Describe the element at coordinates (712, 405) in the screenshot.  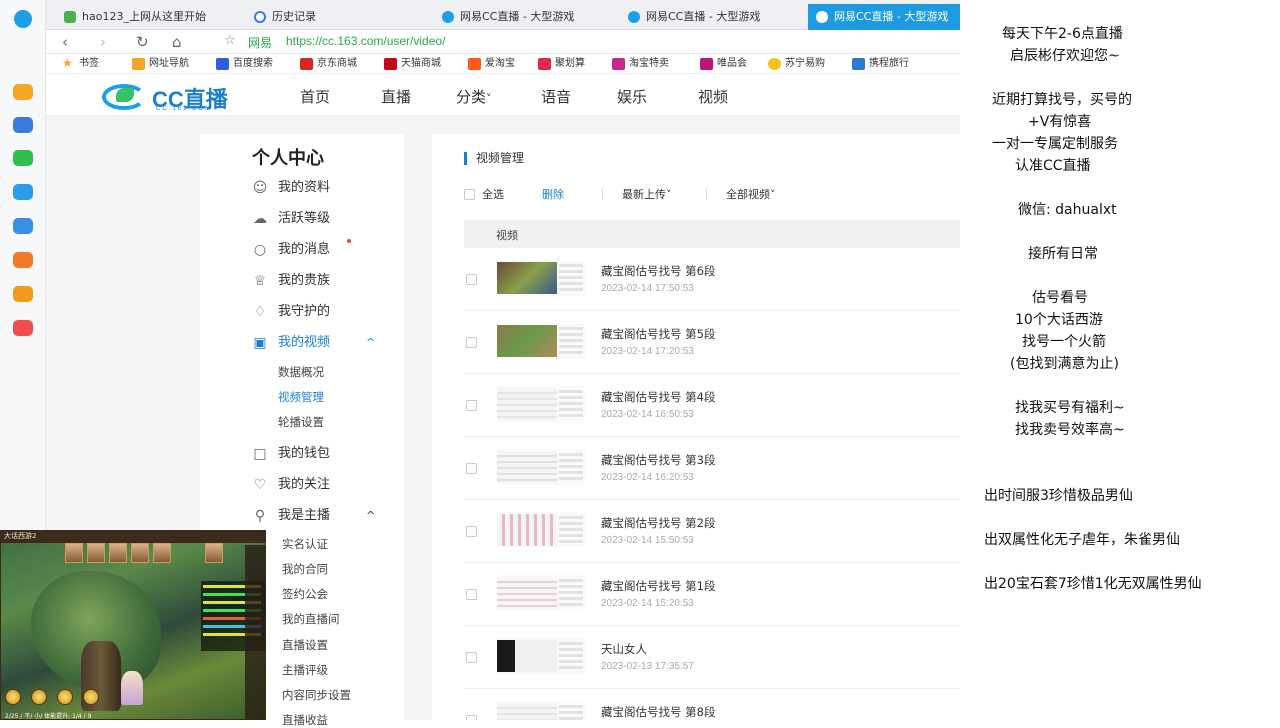
I see `table-row: 藏宝阁估号找号 第4段 2023-02-14 16:50:53` at that location.